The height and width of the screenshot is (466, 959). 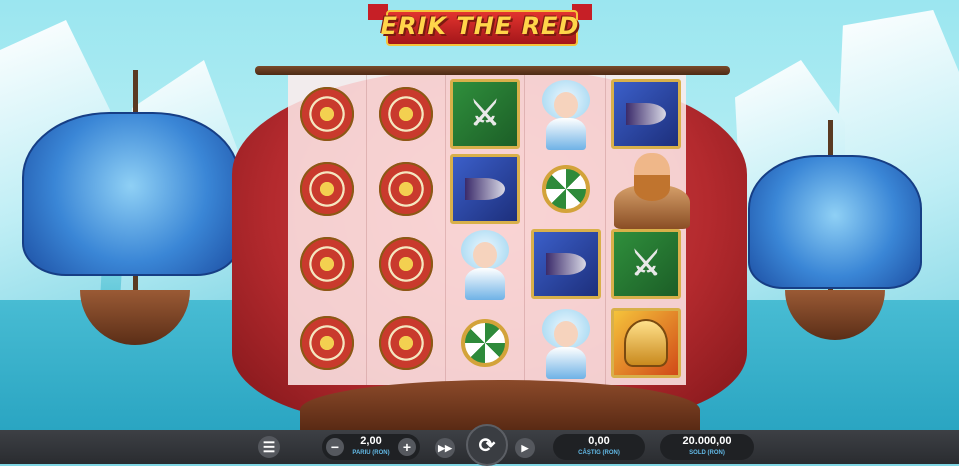 I want to click on turbo-button: ▶▶, so click(x=445, y=448).